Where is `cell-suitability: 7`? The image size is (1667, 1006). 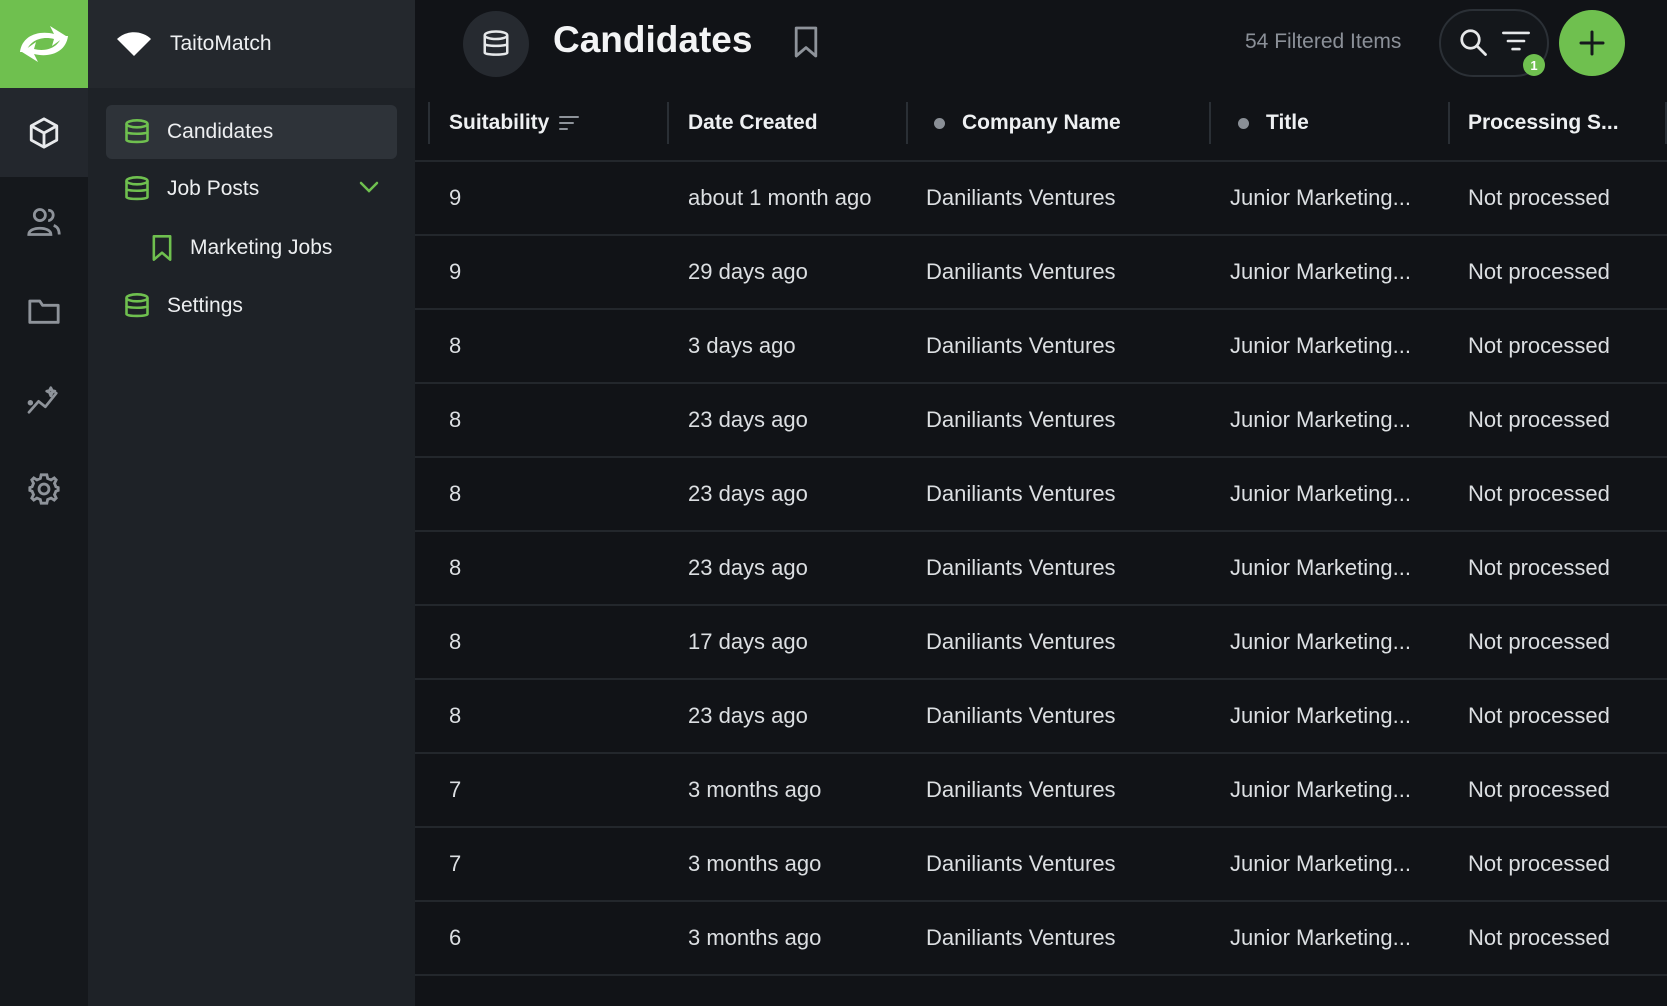
cell-suitability: 7 is located at coordinates (455, 863).